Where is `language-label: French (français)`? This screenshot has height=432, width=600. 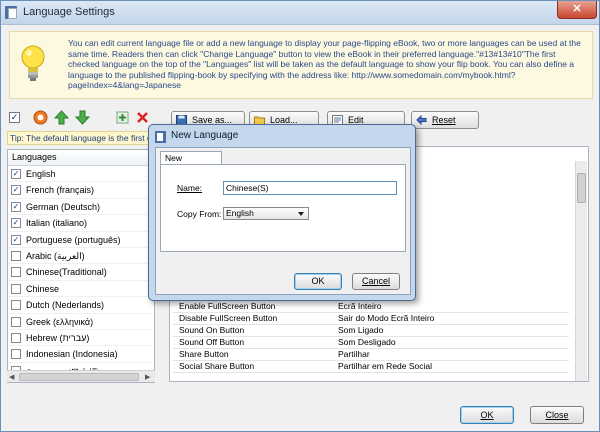
language-label: French (français) is located at coordinates (60, 190).